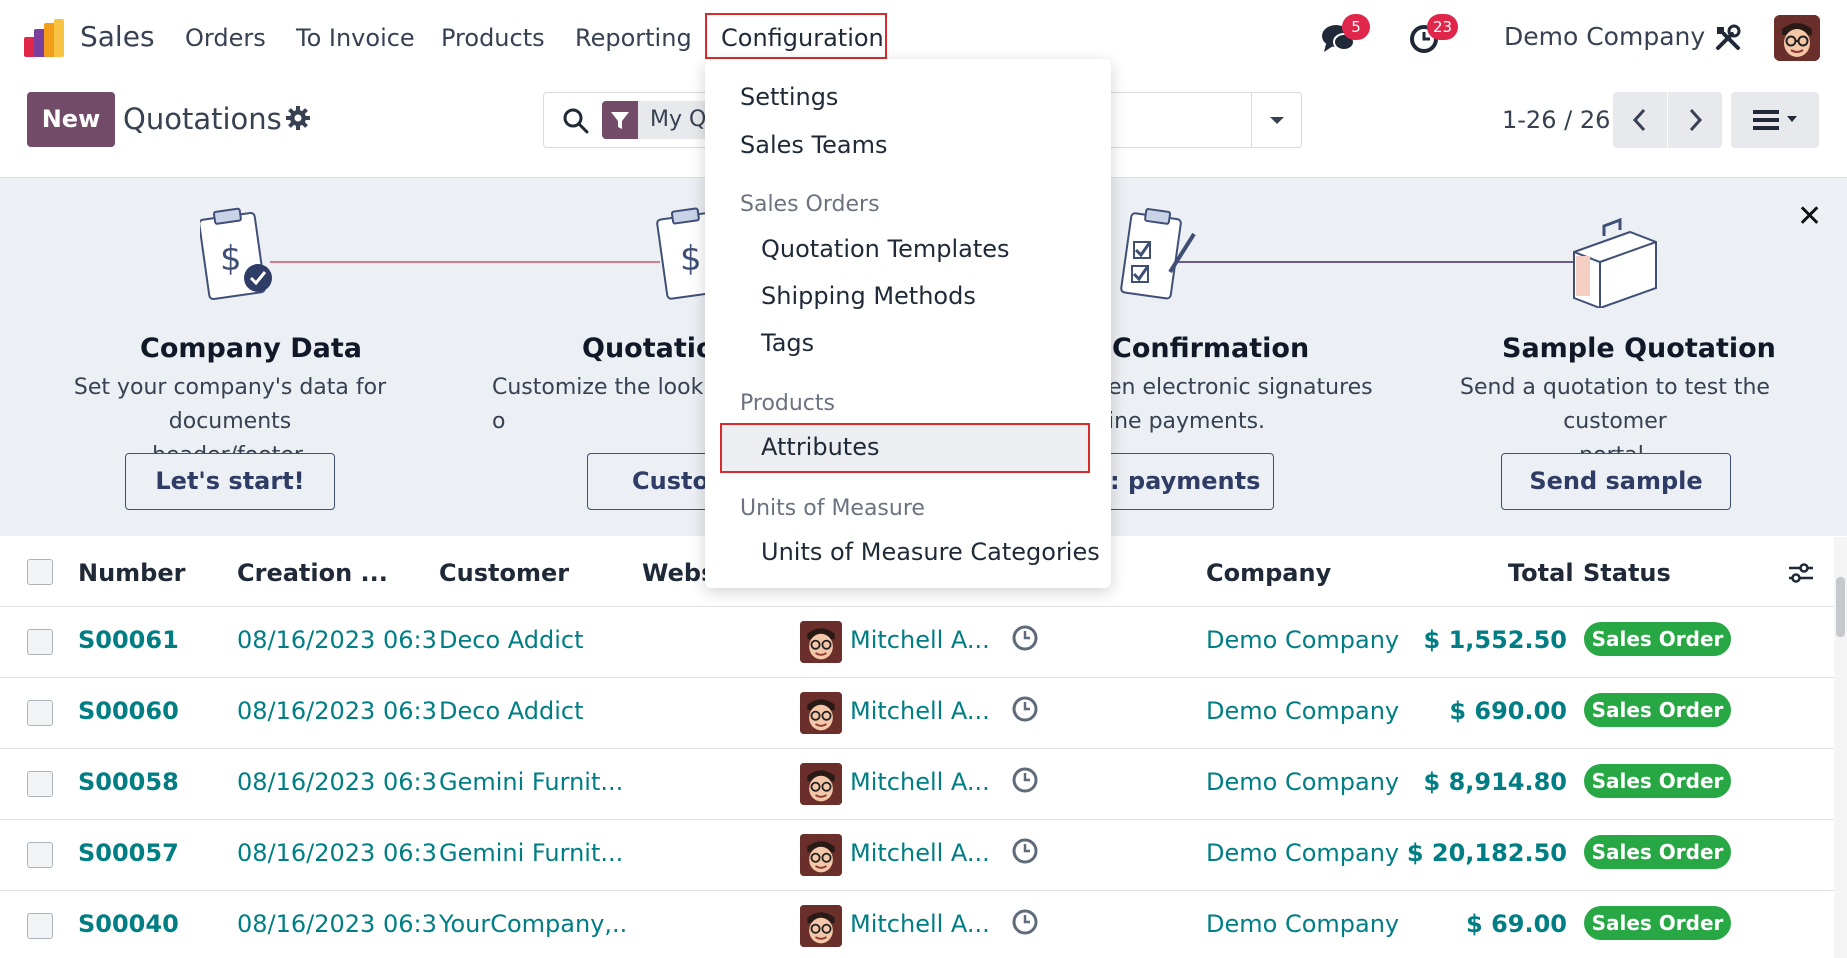 This screenshot has height=958, width=1847. I want to click on search-icon, so click(576, 121).